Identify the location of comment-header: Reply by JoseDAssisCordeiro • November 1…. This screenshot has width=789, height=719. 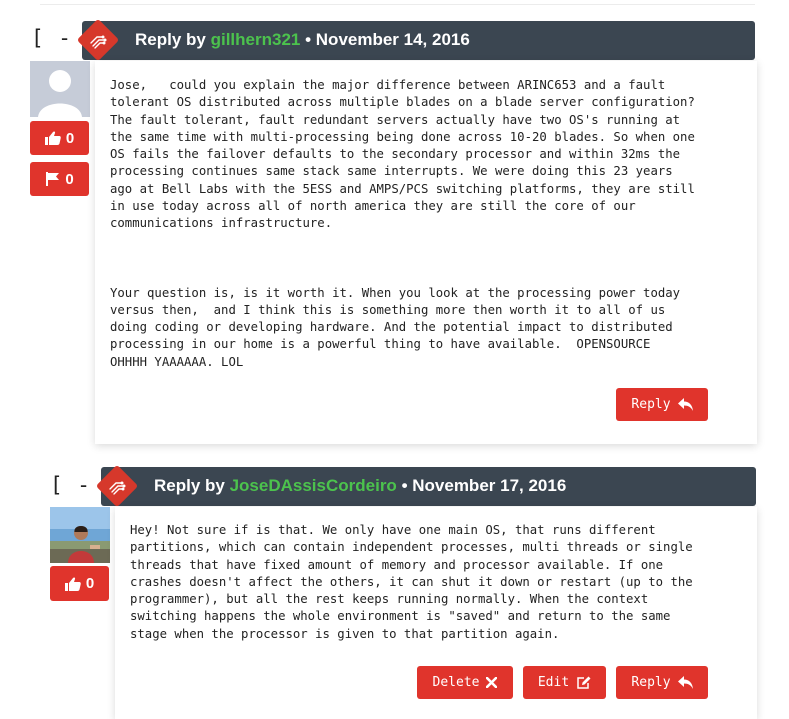
(428, 486).